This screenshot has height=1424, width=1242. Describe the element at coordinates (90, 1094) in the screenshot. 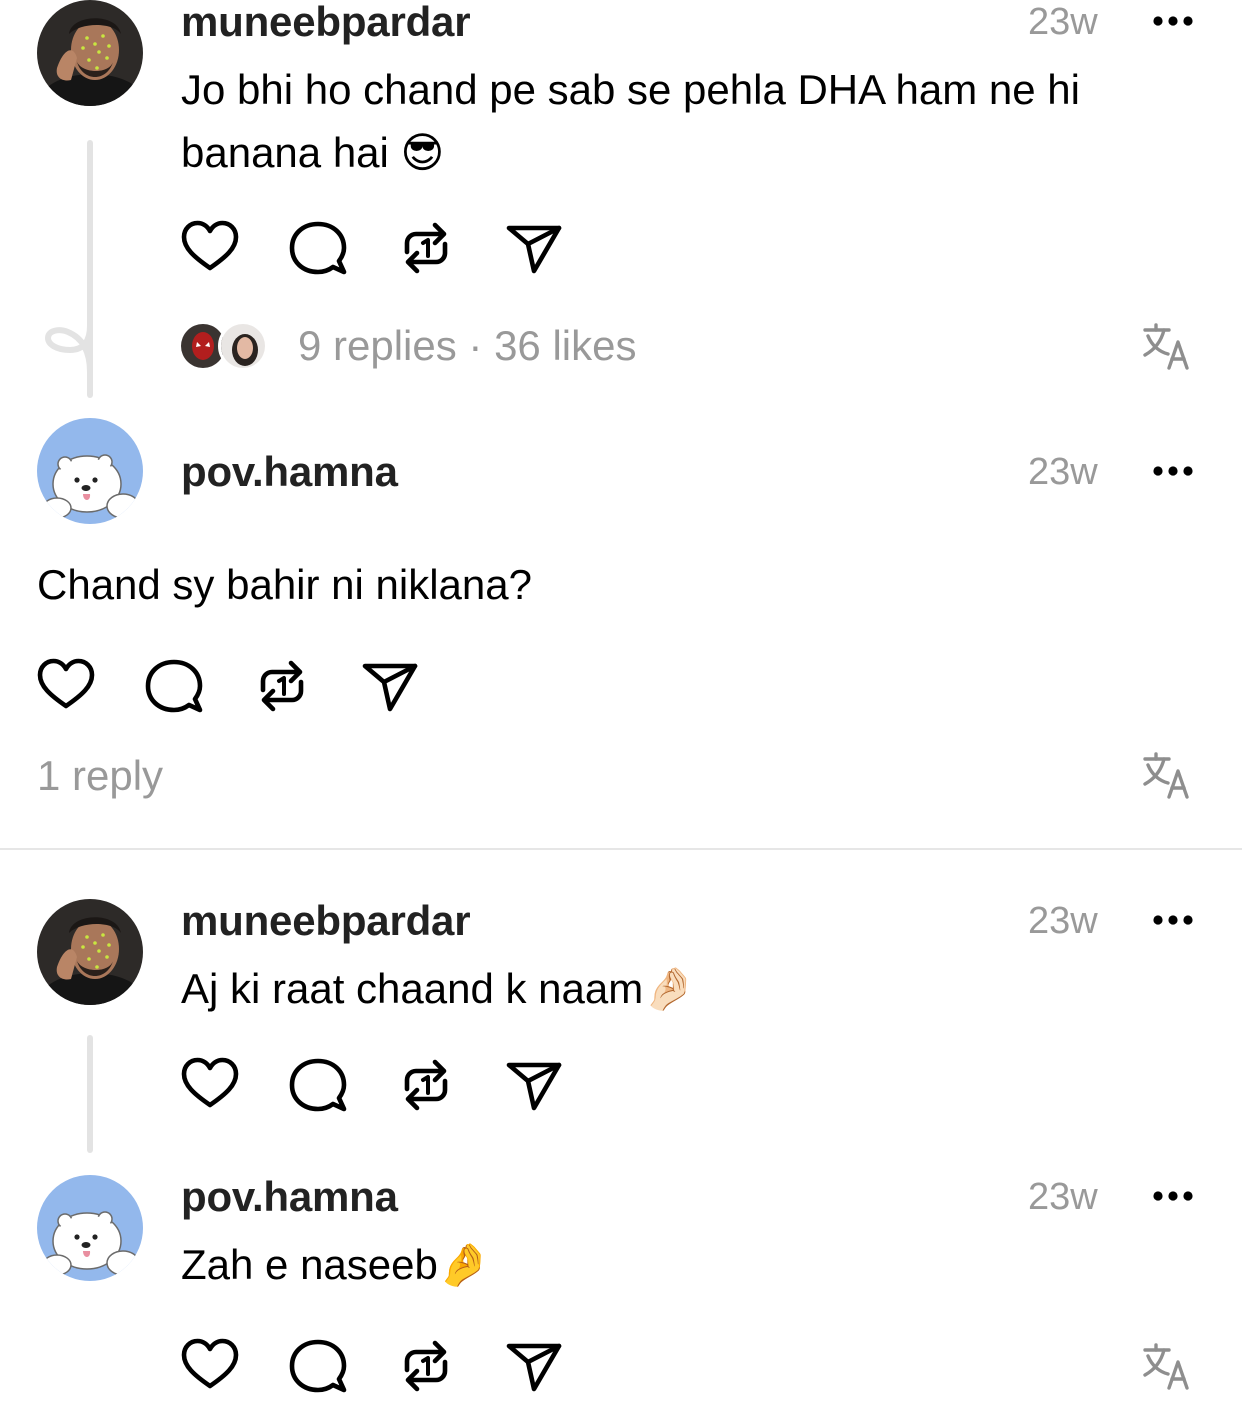

I see `thread-line` at that location.